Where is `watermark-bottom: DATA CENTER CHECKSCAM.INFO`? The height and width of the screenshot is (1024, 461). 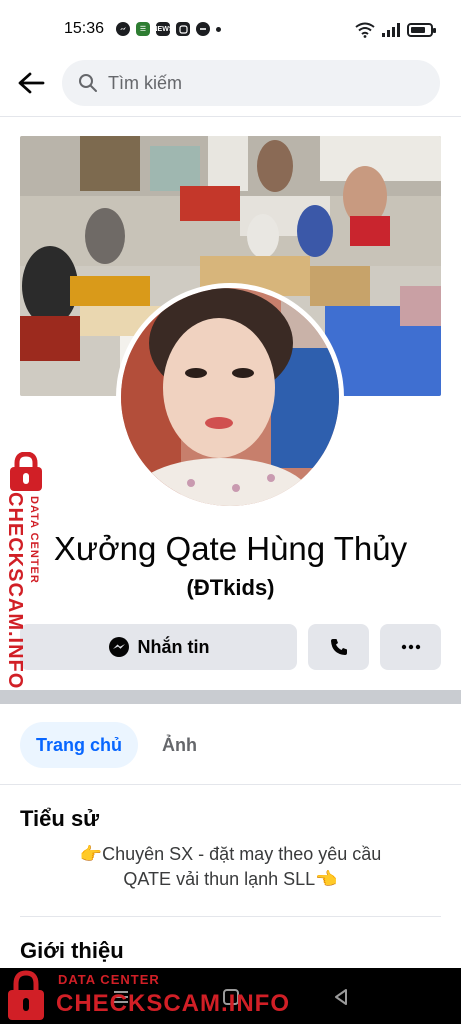 watermark-bottom: DATA CENTER CHECKSCAM.INFO is located at coordinates (150, 995).